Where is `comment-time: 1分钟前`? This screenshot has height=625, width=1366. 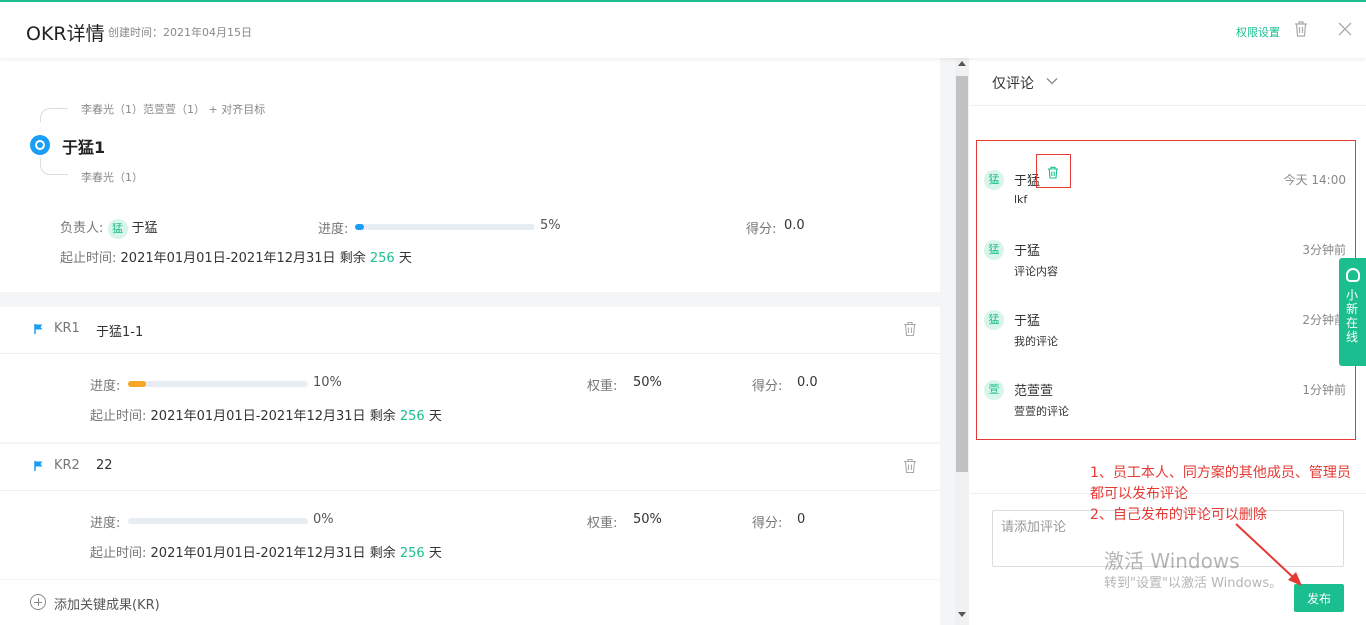
comment-time: 1分钟前 is located at coordinates (1324, 390).